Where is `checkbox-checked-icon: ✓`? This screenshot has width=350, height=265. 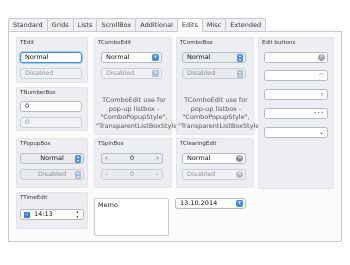
checkbox-checked-icon: ✓ is located at coordinates (27, 214).